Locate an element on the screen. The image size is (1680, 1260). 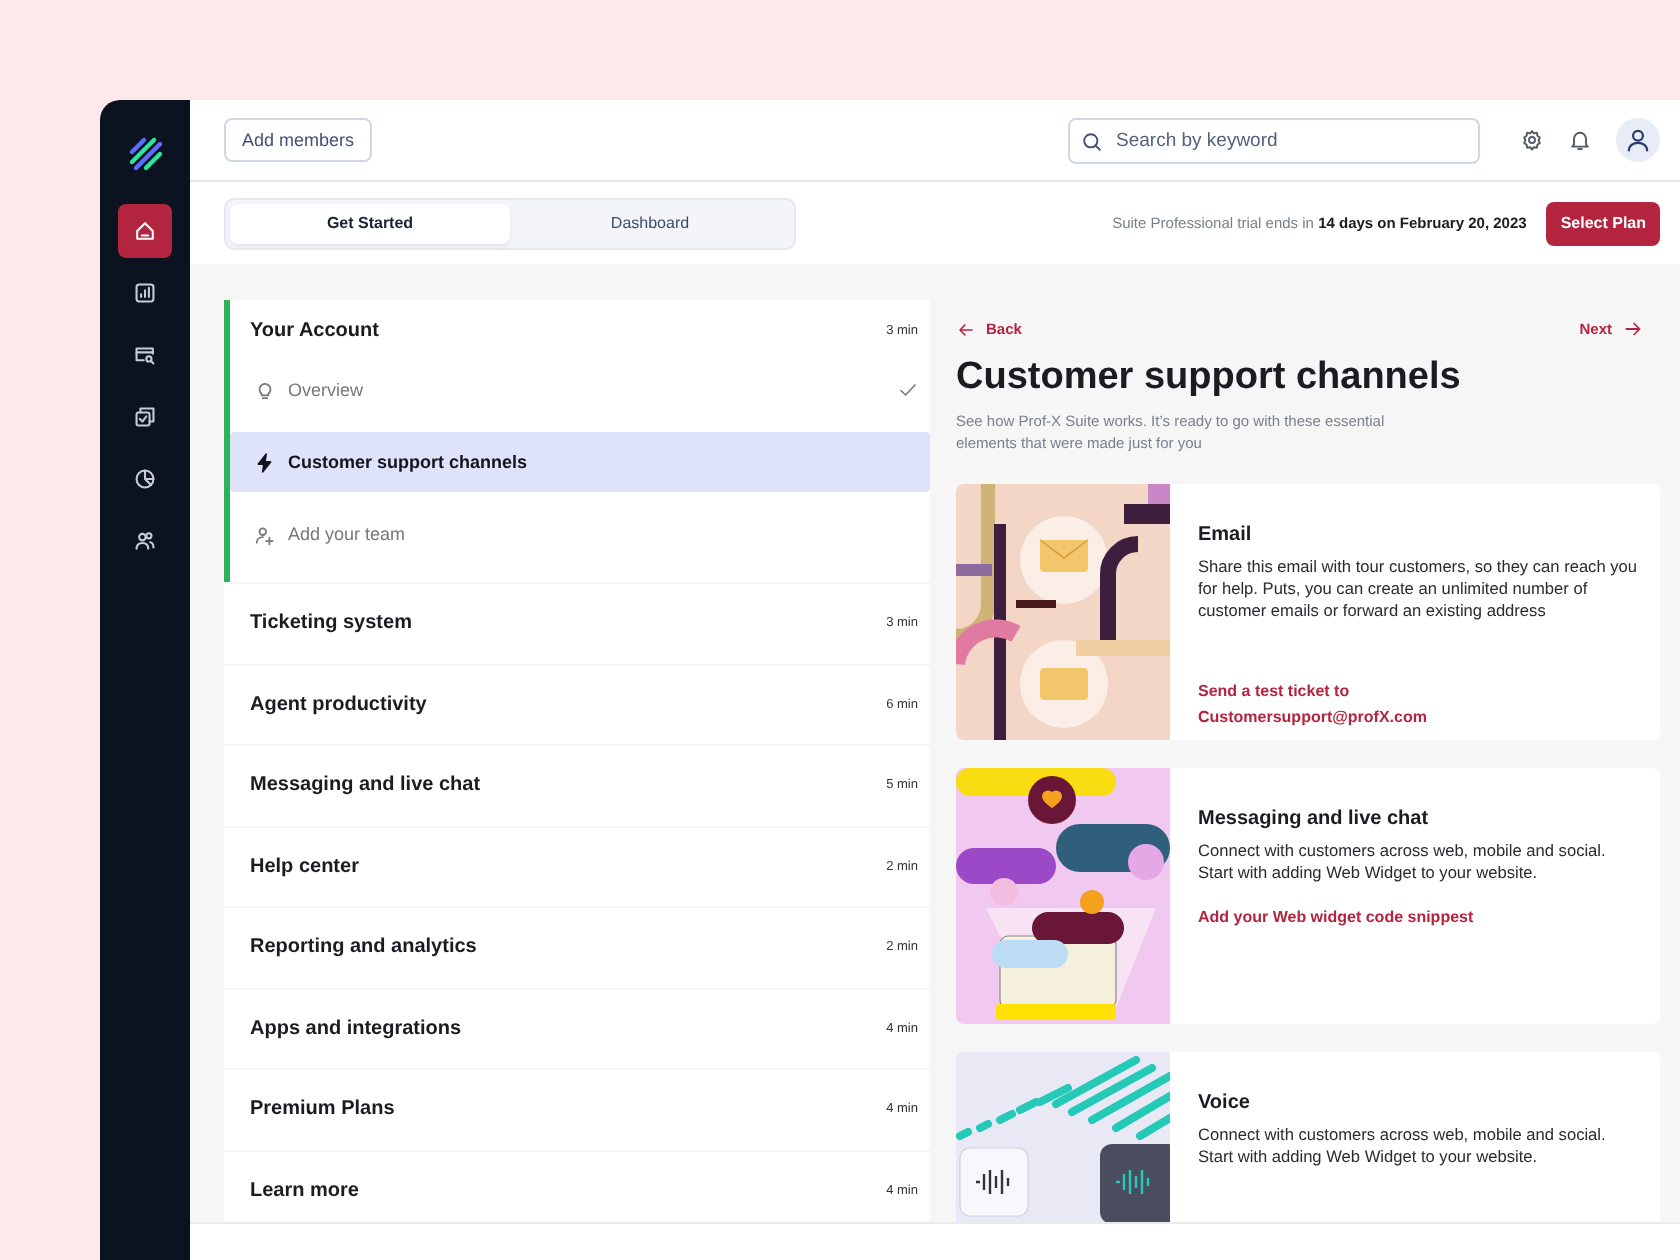
check-icon is located at coordinates (908, 390).